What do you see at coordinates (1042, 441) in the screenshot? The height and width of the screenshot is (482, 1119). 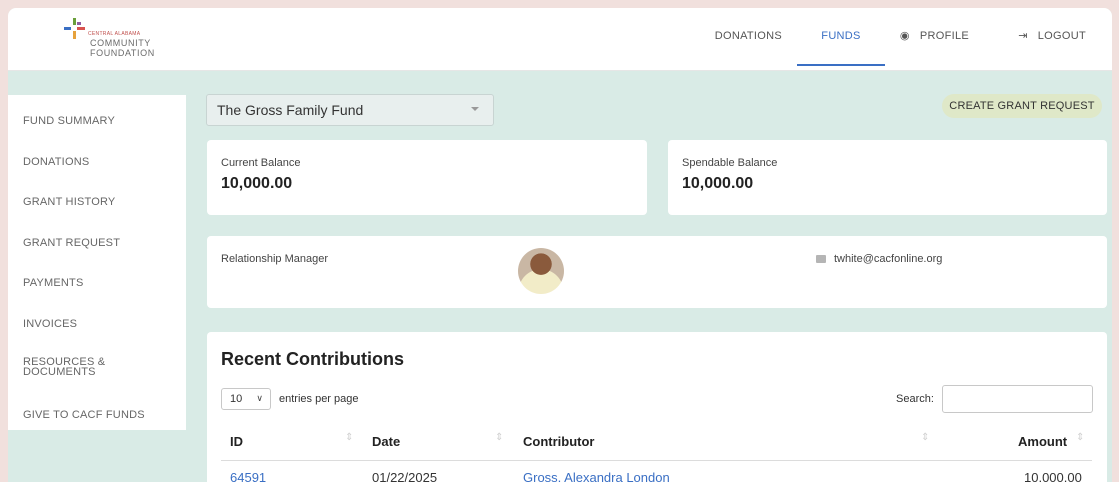 I see `column-header-amount: Amount` at bounding box center [1042, 441].